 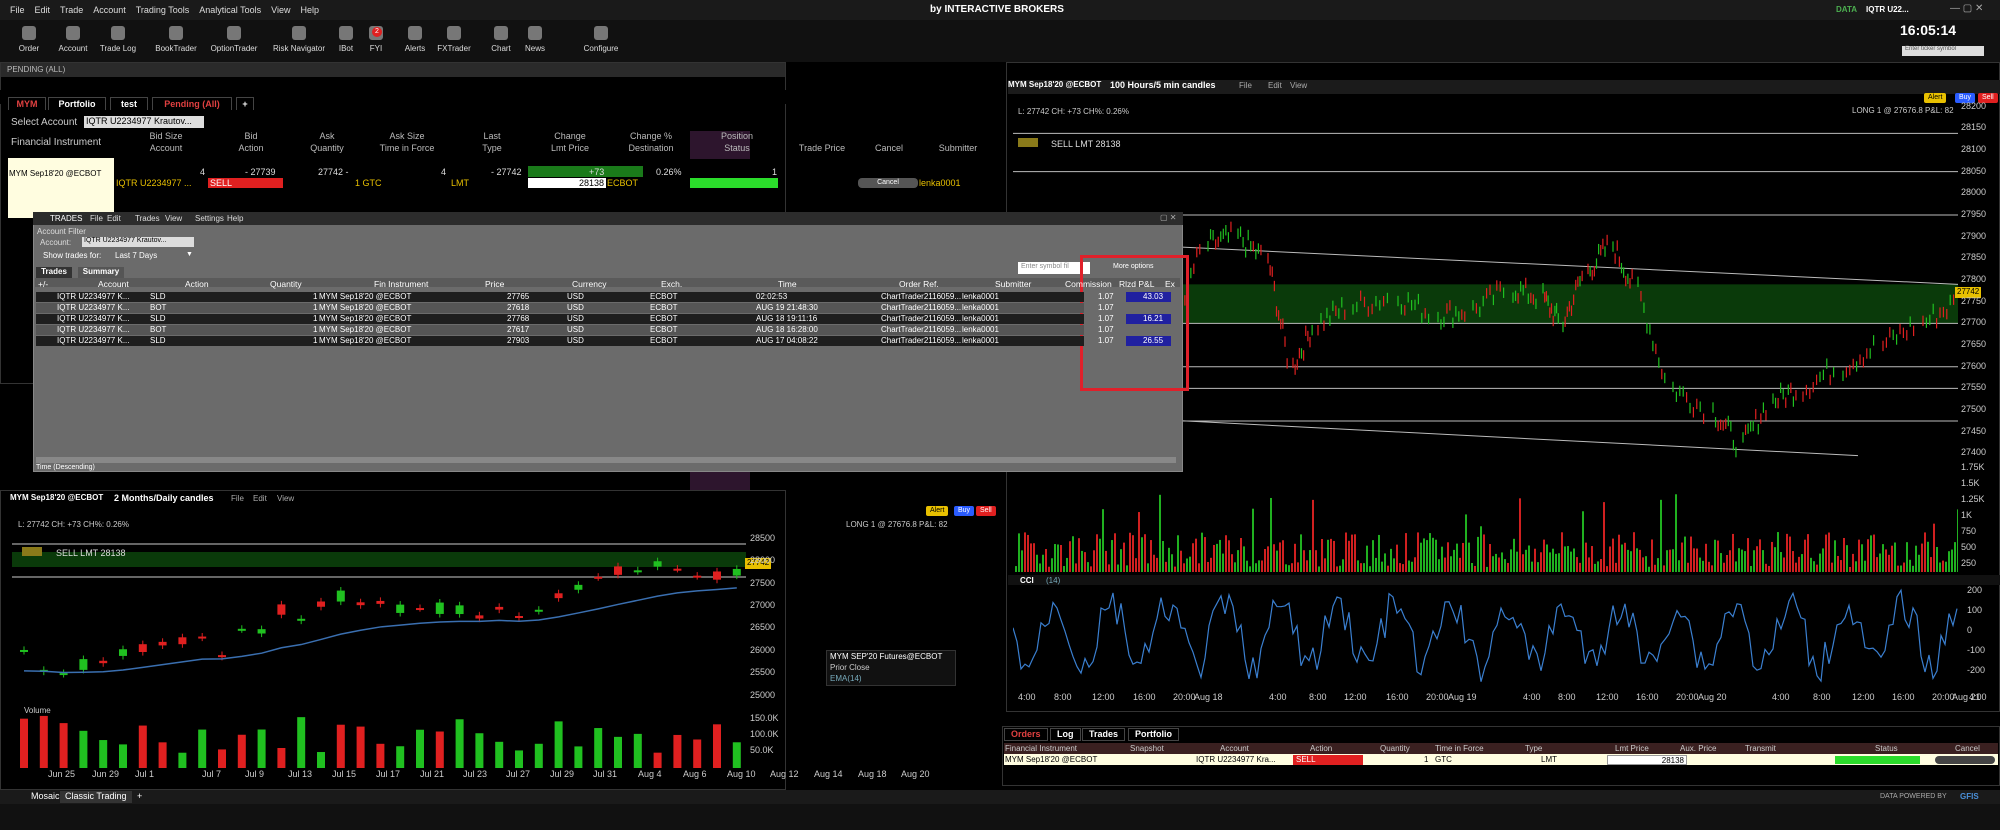 I want to click on tab-trades: Trades, so click(x=54, y=272).